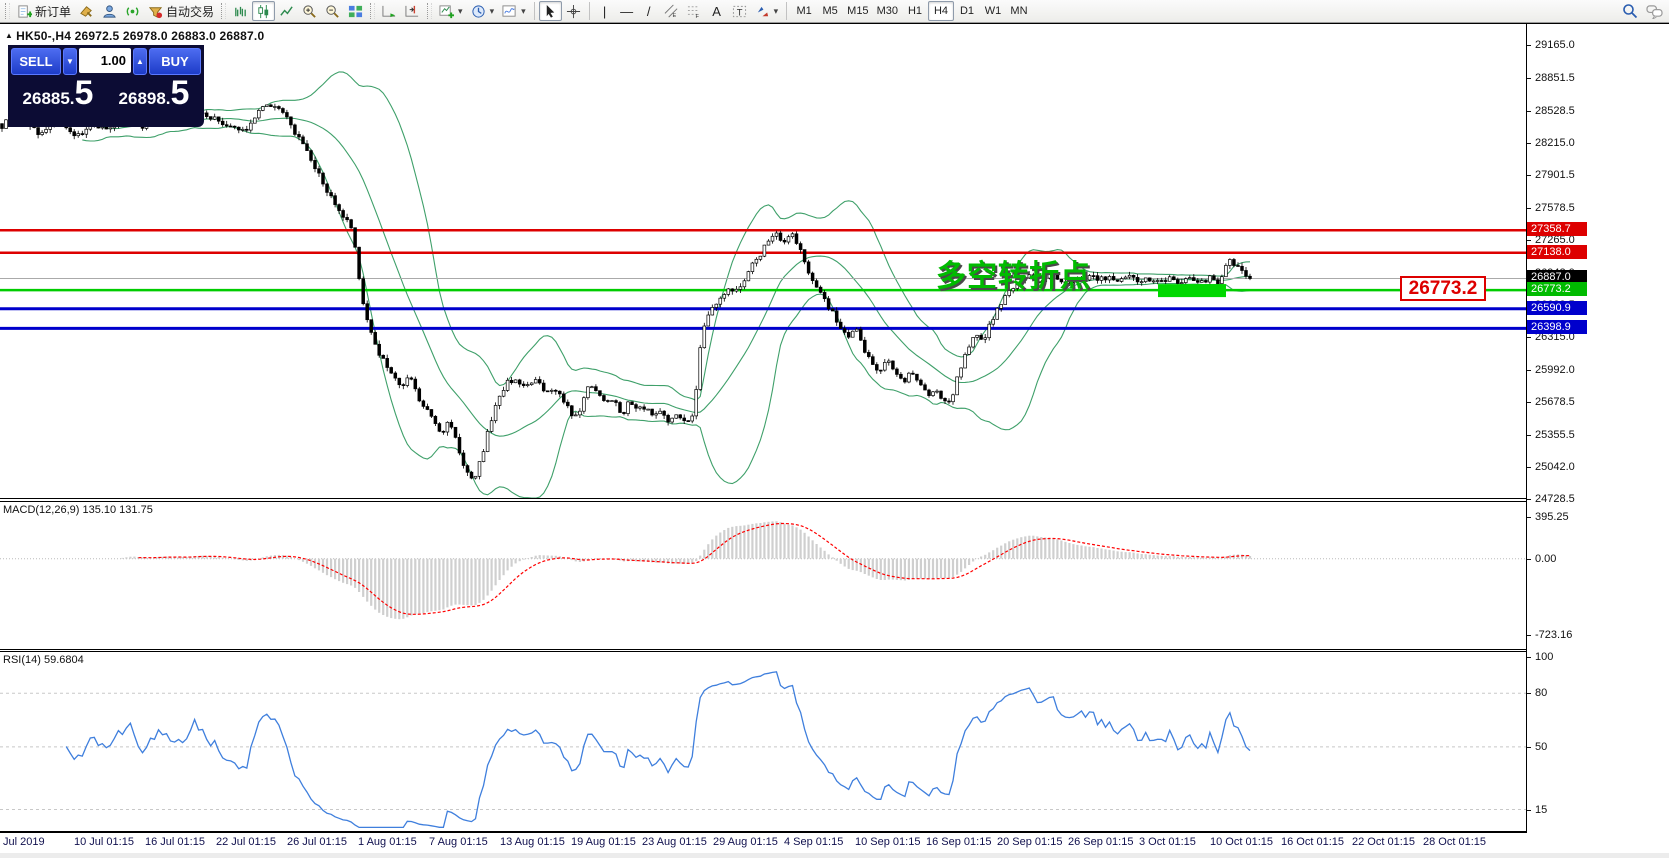 The width and height of the screenshot is (1669, 858). I want to click on signals-button, so click(132, 11).